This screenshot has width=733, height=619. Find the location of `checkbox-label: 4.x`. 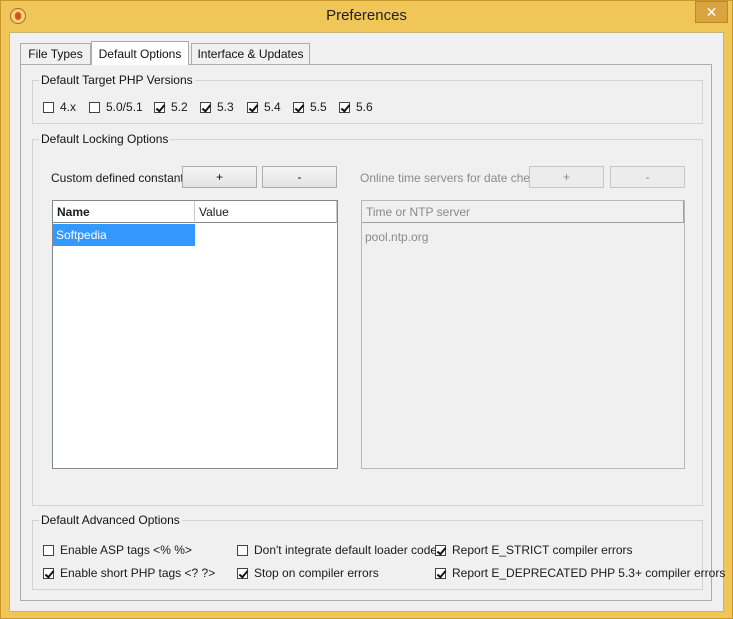

checkbox-label: 4.x is located at coordinates (68, 107).